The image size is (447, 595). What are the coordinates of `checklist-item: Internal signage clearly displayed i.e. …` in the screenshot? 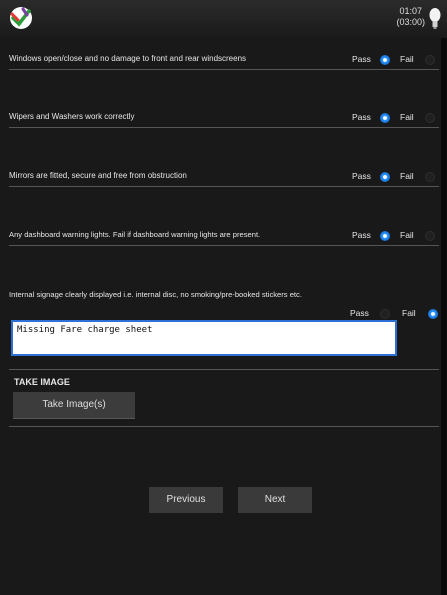 It's located at (224, 305).